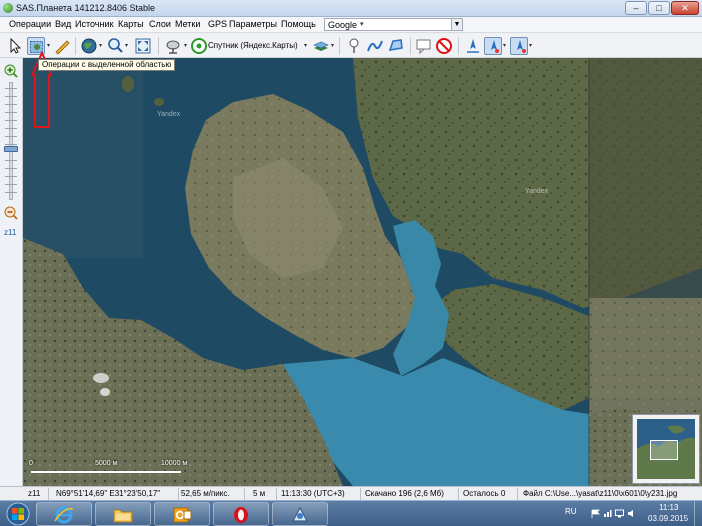  Describe the element at coordinates (48, 45) in the screenshot. I see `select-area-dropdown-icon: ▾` at that location.